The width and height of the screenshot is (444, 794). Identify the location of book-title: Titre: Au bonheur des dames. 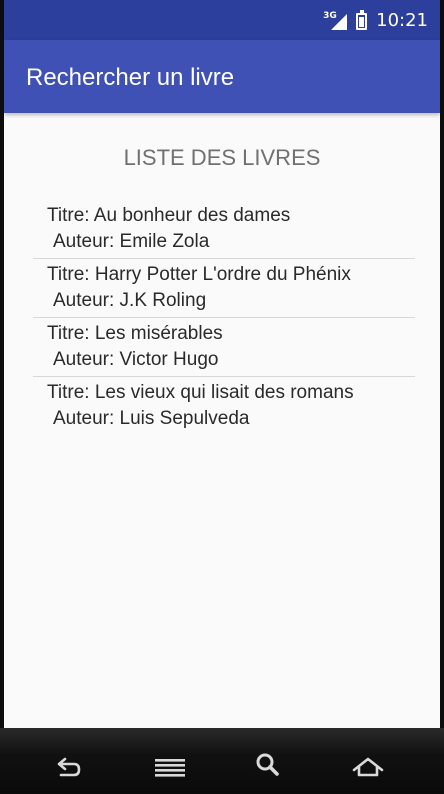
(169, 215).